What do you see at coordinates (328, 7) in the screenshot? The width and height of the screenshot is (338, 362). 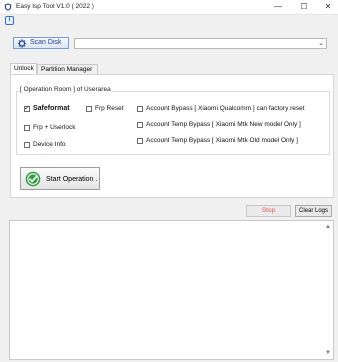 I see `close-button: ✕` at bounding box center [328, 7].